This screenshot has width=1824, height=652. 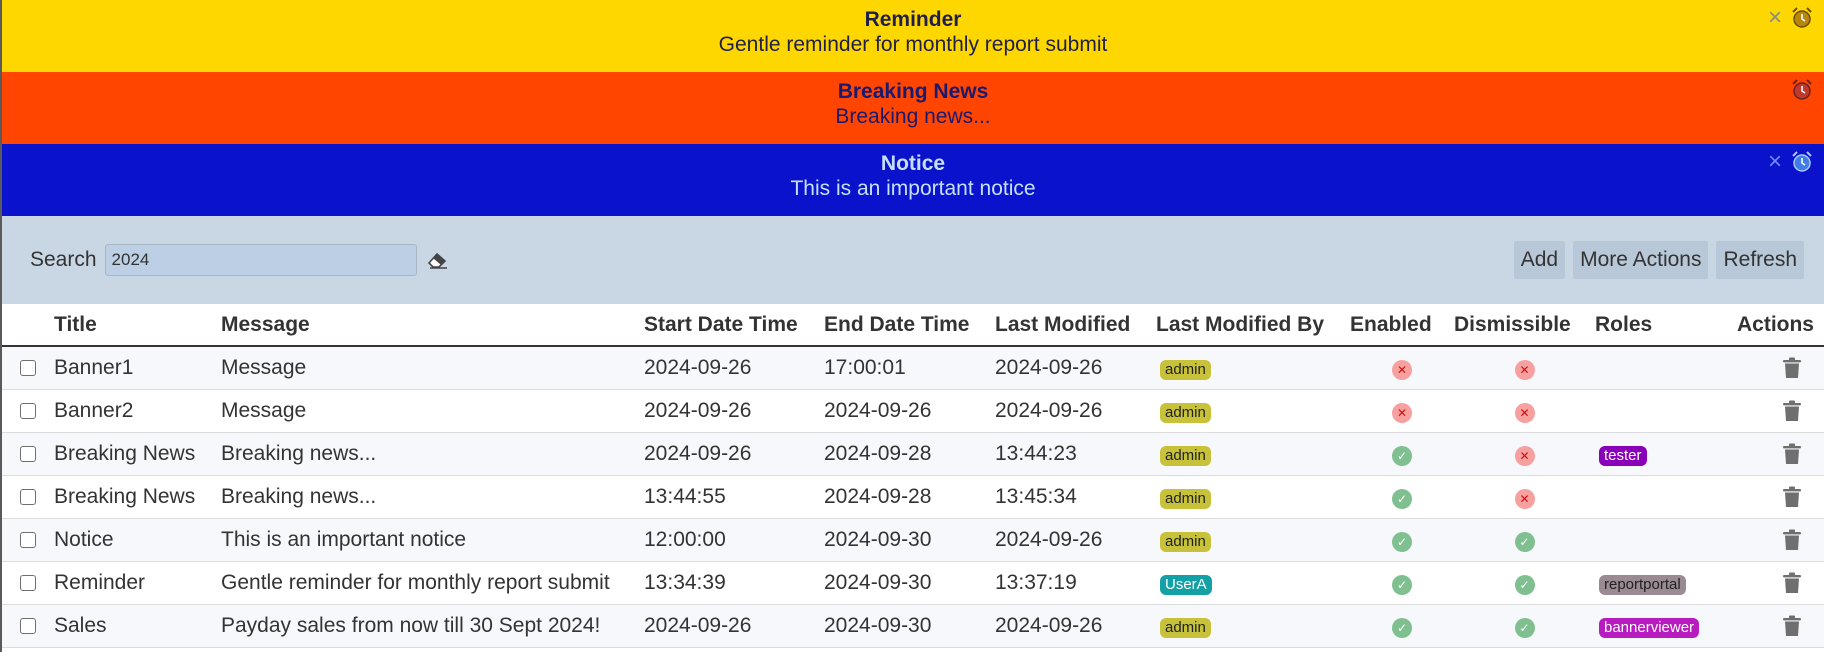 What do you see at coordinates (909, 497) in the screenshot?
I see `end-cell: 2024-09-28` at bounding box center [909, 497].